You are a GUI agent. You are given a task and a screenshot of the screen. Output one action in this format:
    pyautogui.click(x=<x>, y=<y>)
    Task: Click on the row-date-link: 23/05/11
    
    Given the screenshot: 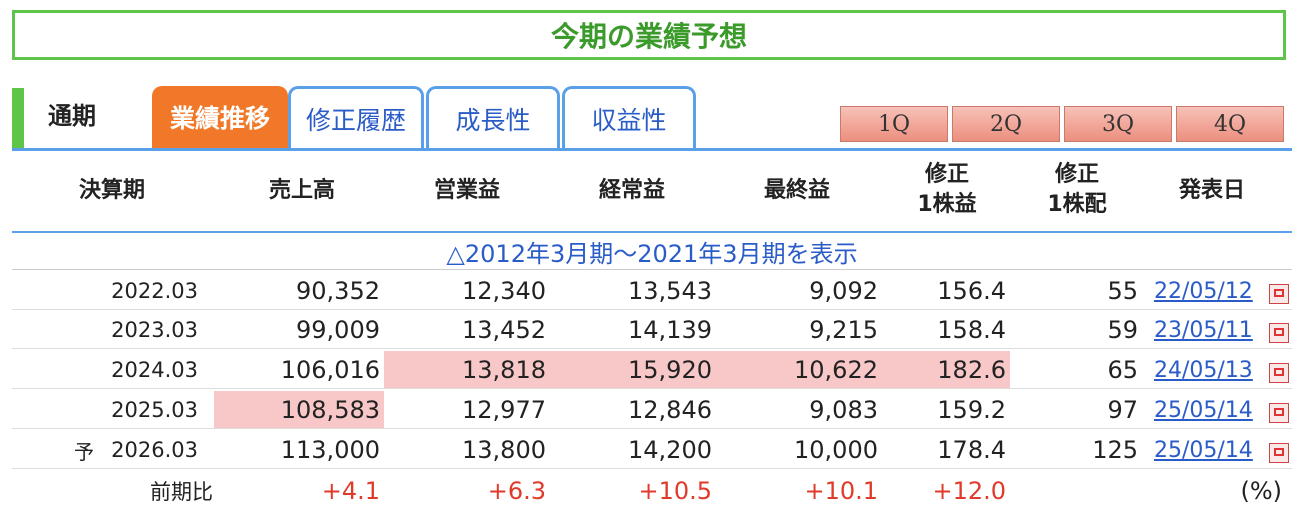 What is the action you would take?
    pyautogui.click(x=1209, y=330)
    